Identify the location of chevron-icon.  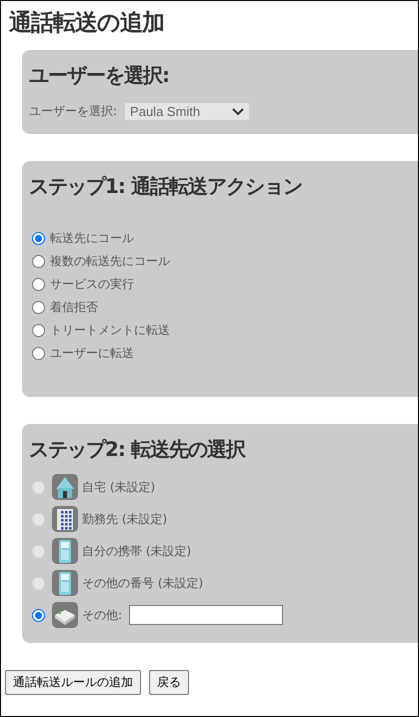
(238, 112).